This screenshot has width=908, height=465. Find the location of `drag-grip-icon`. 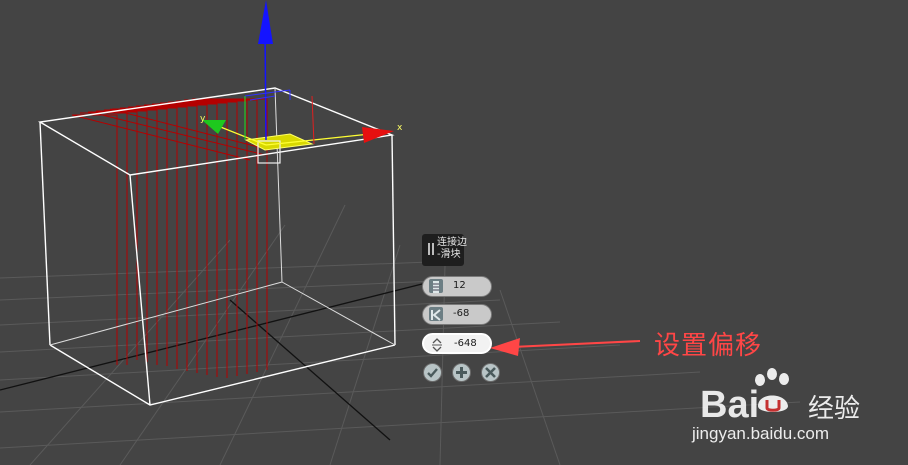

drag-grip-icon is located at coordinates (431, 249).